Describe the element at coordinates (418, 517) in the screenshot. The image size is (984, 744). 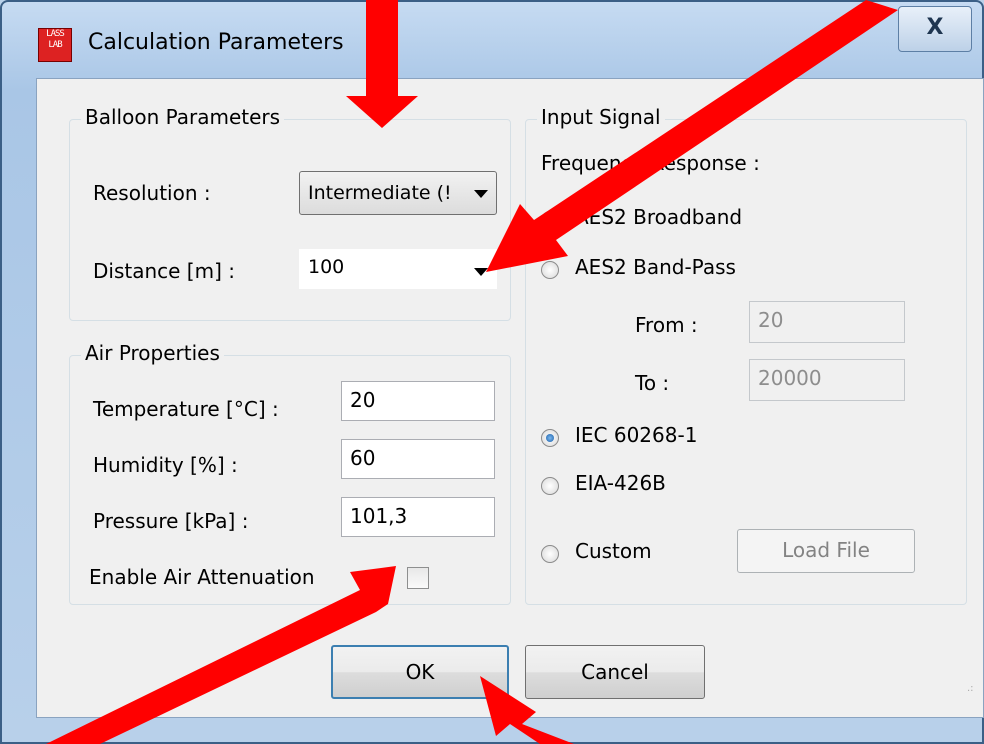
I see `pressure-input: 101,3` at that location.